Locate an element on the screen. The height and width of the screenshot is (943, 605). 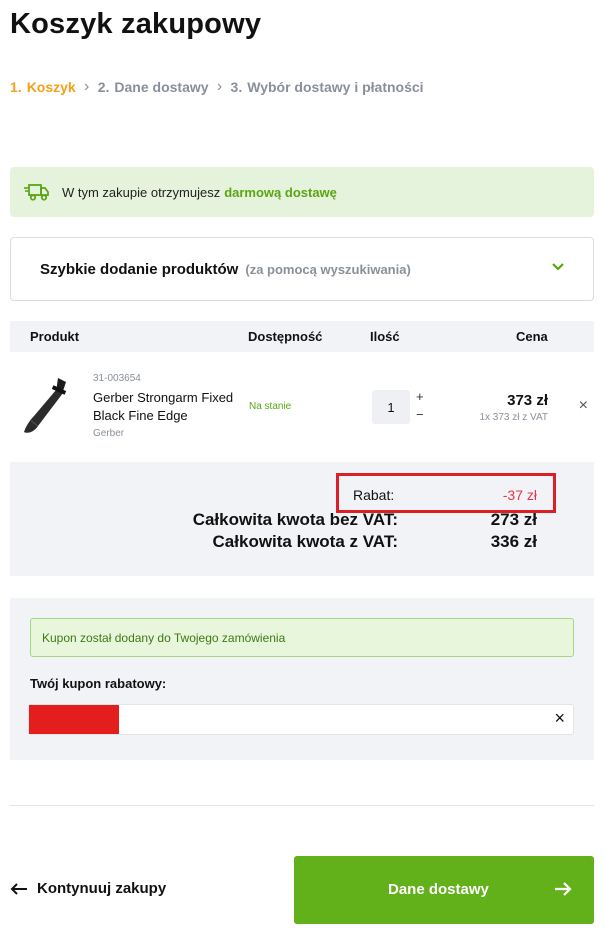
arrow-left-icon is located at coordinates (18, 888).